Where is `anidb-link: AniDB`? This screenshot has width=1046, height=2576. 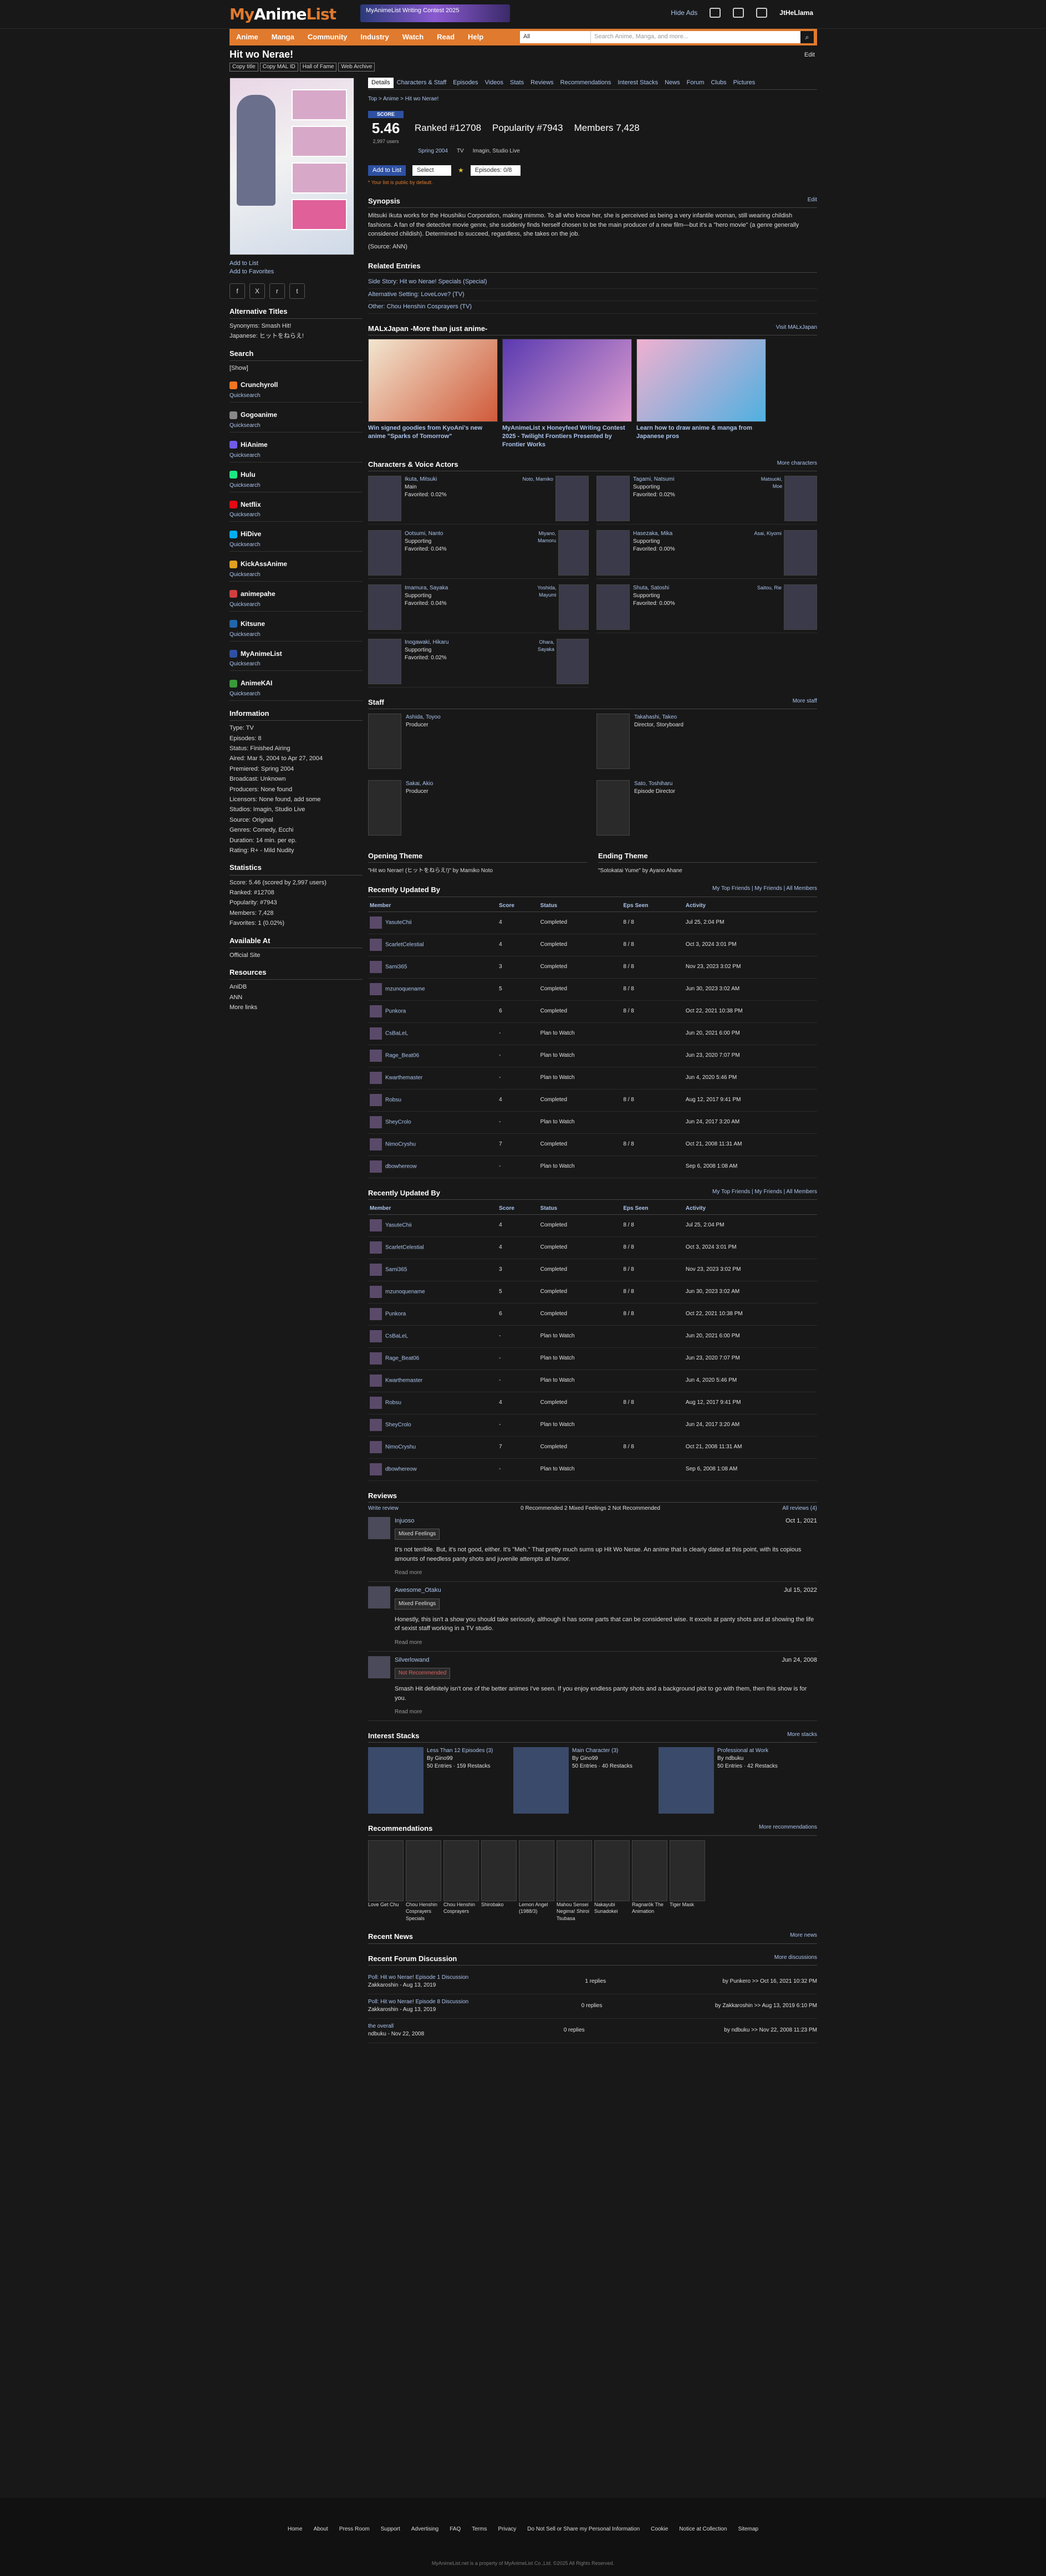
anidb-link: AniDB is located at coordinates (296, 987).